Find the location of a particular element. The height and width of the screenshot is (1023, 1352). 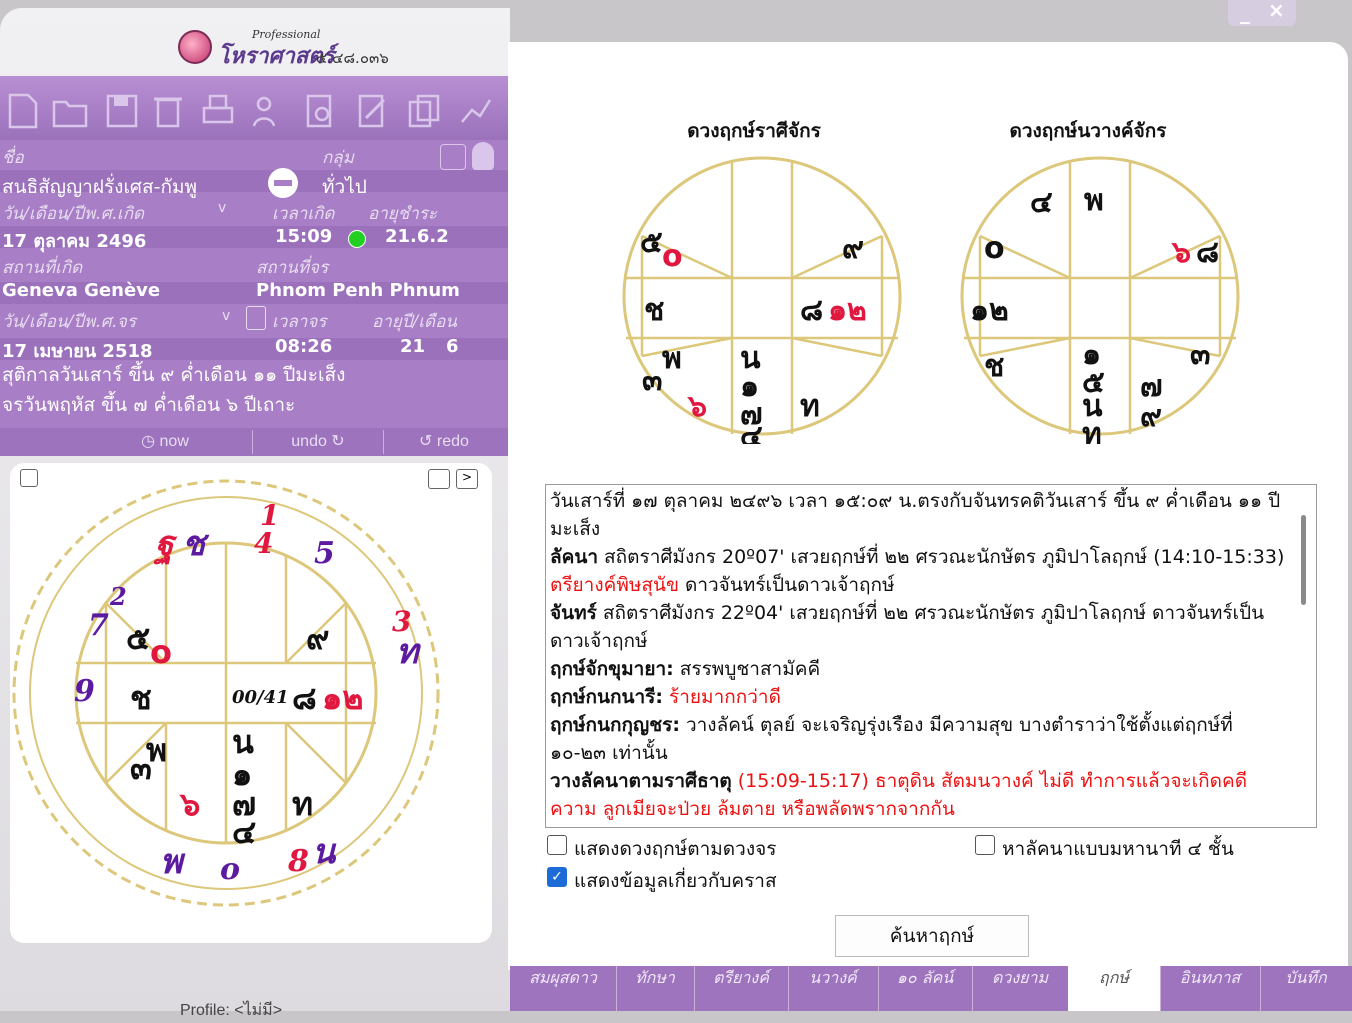

delete-icon is located at coordinates (168, 111).